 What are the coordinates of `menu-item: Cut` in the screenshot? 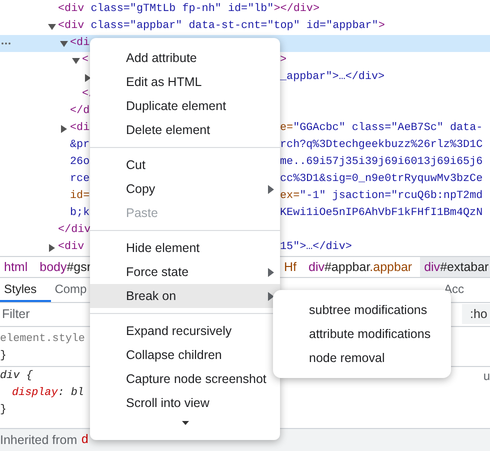 It's located at (185, 165).